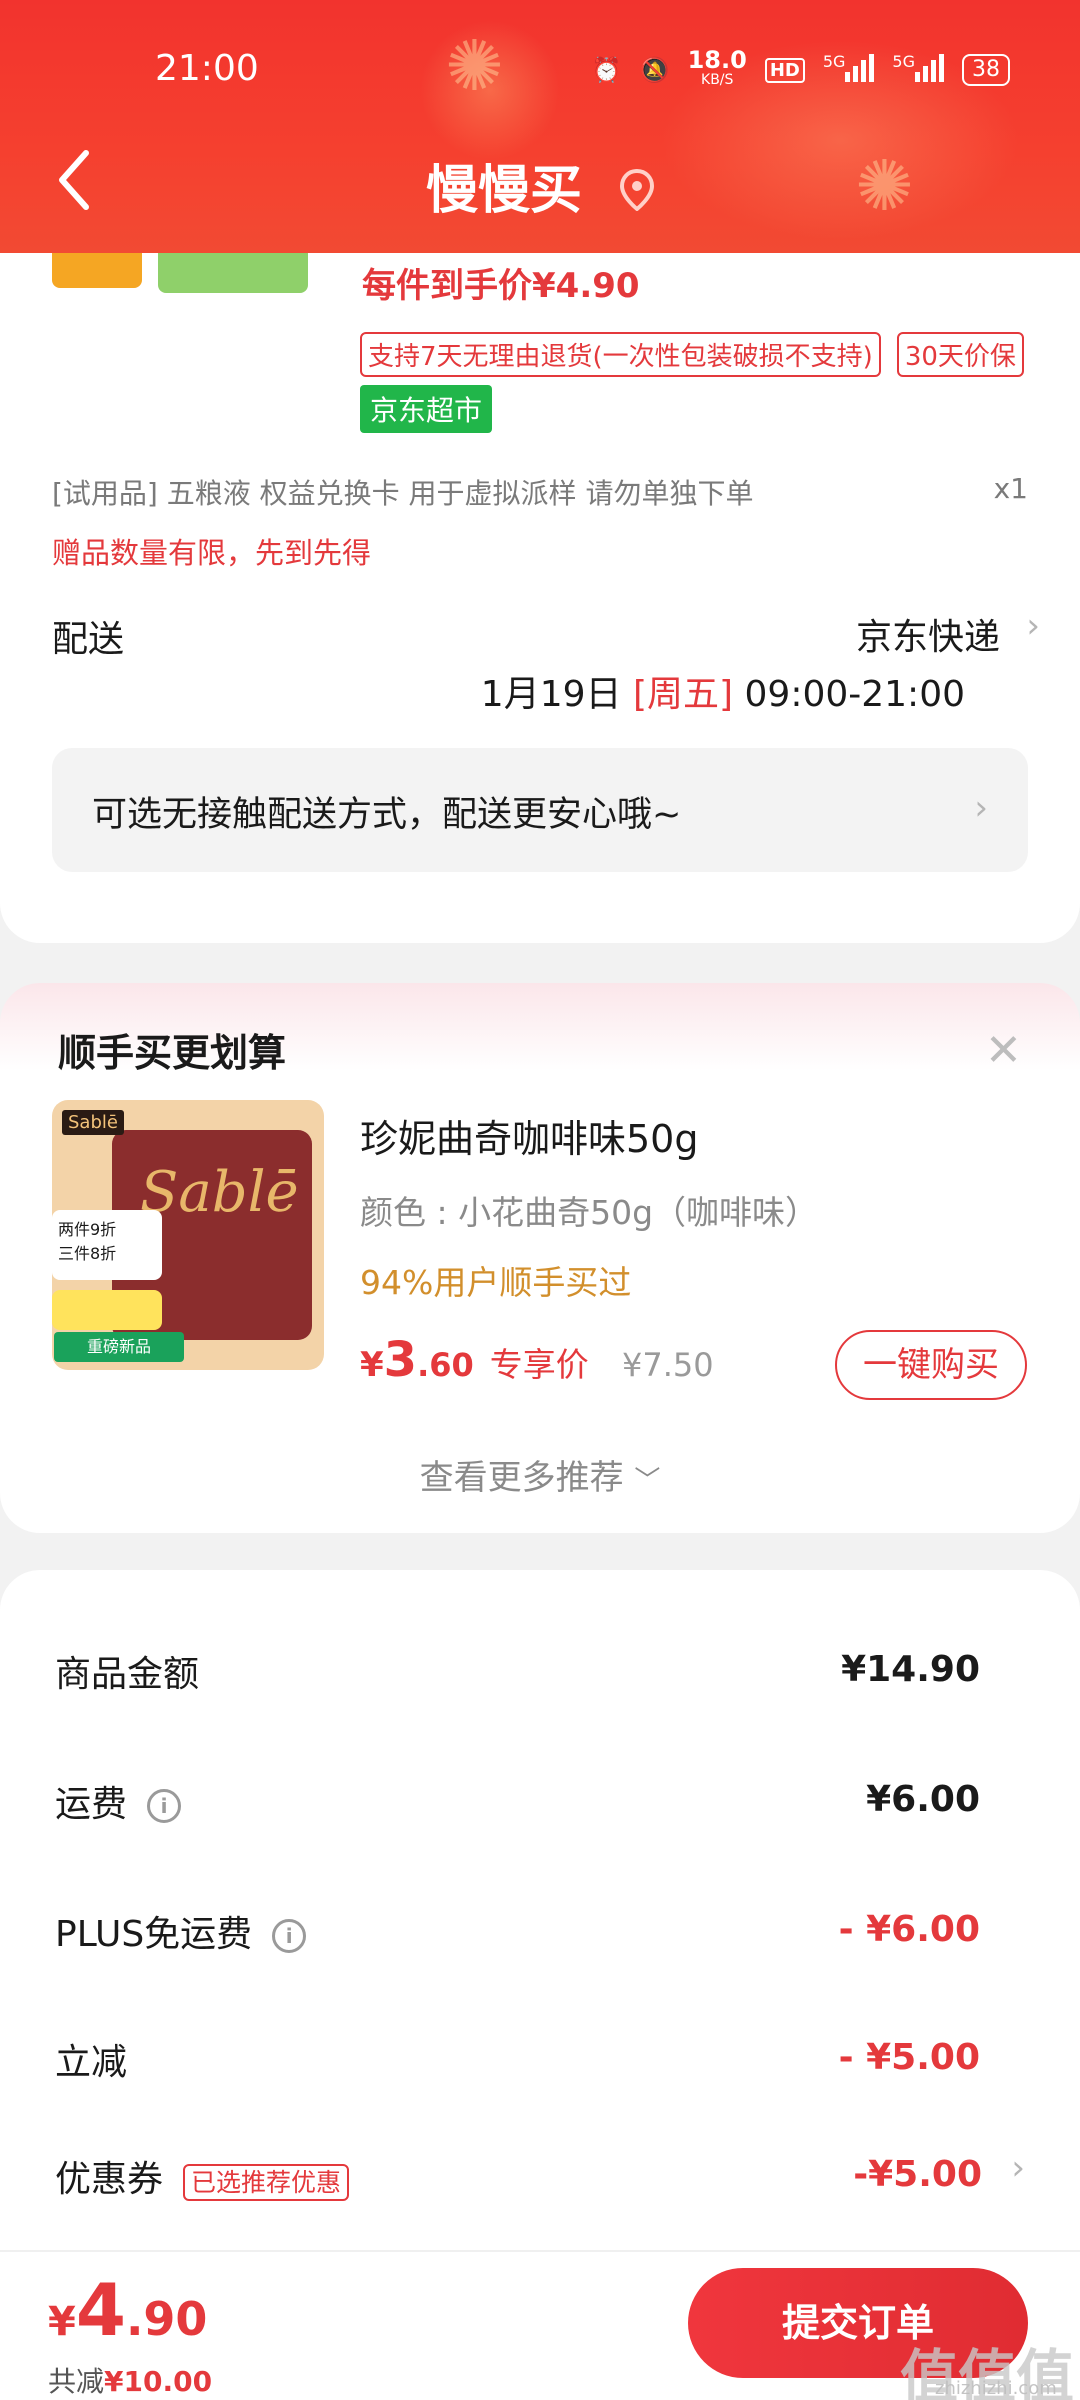 The image size is (1080, 2400). Describe the element at coordinates (539, 1364) in the screenshot. I see `price-label: 专享价` at that location.